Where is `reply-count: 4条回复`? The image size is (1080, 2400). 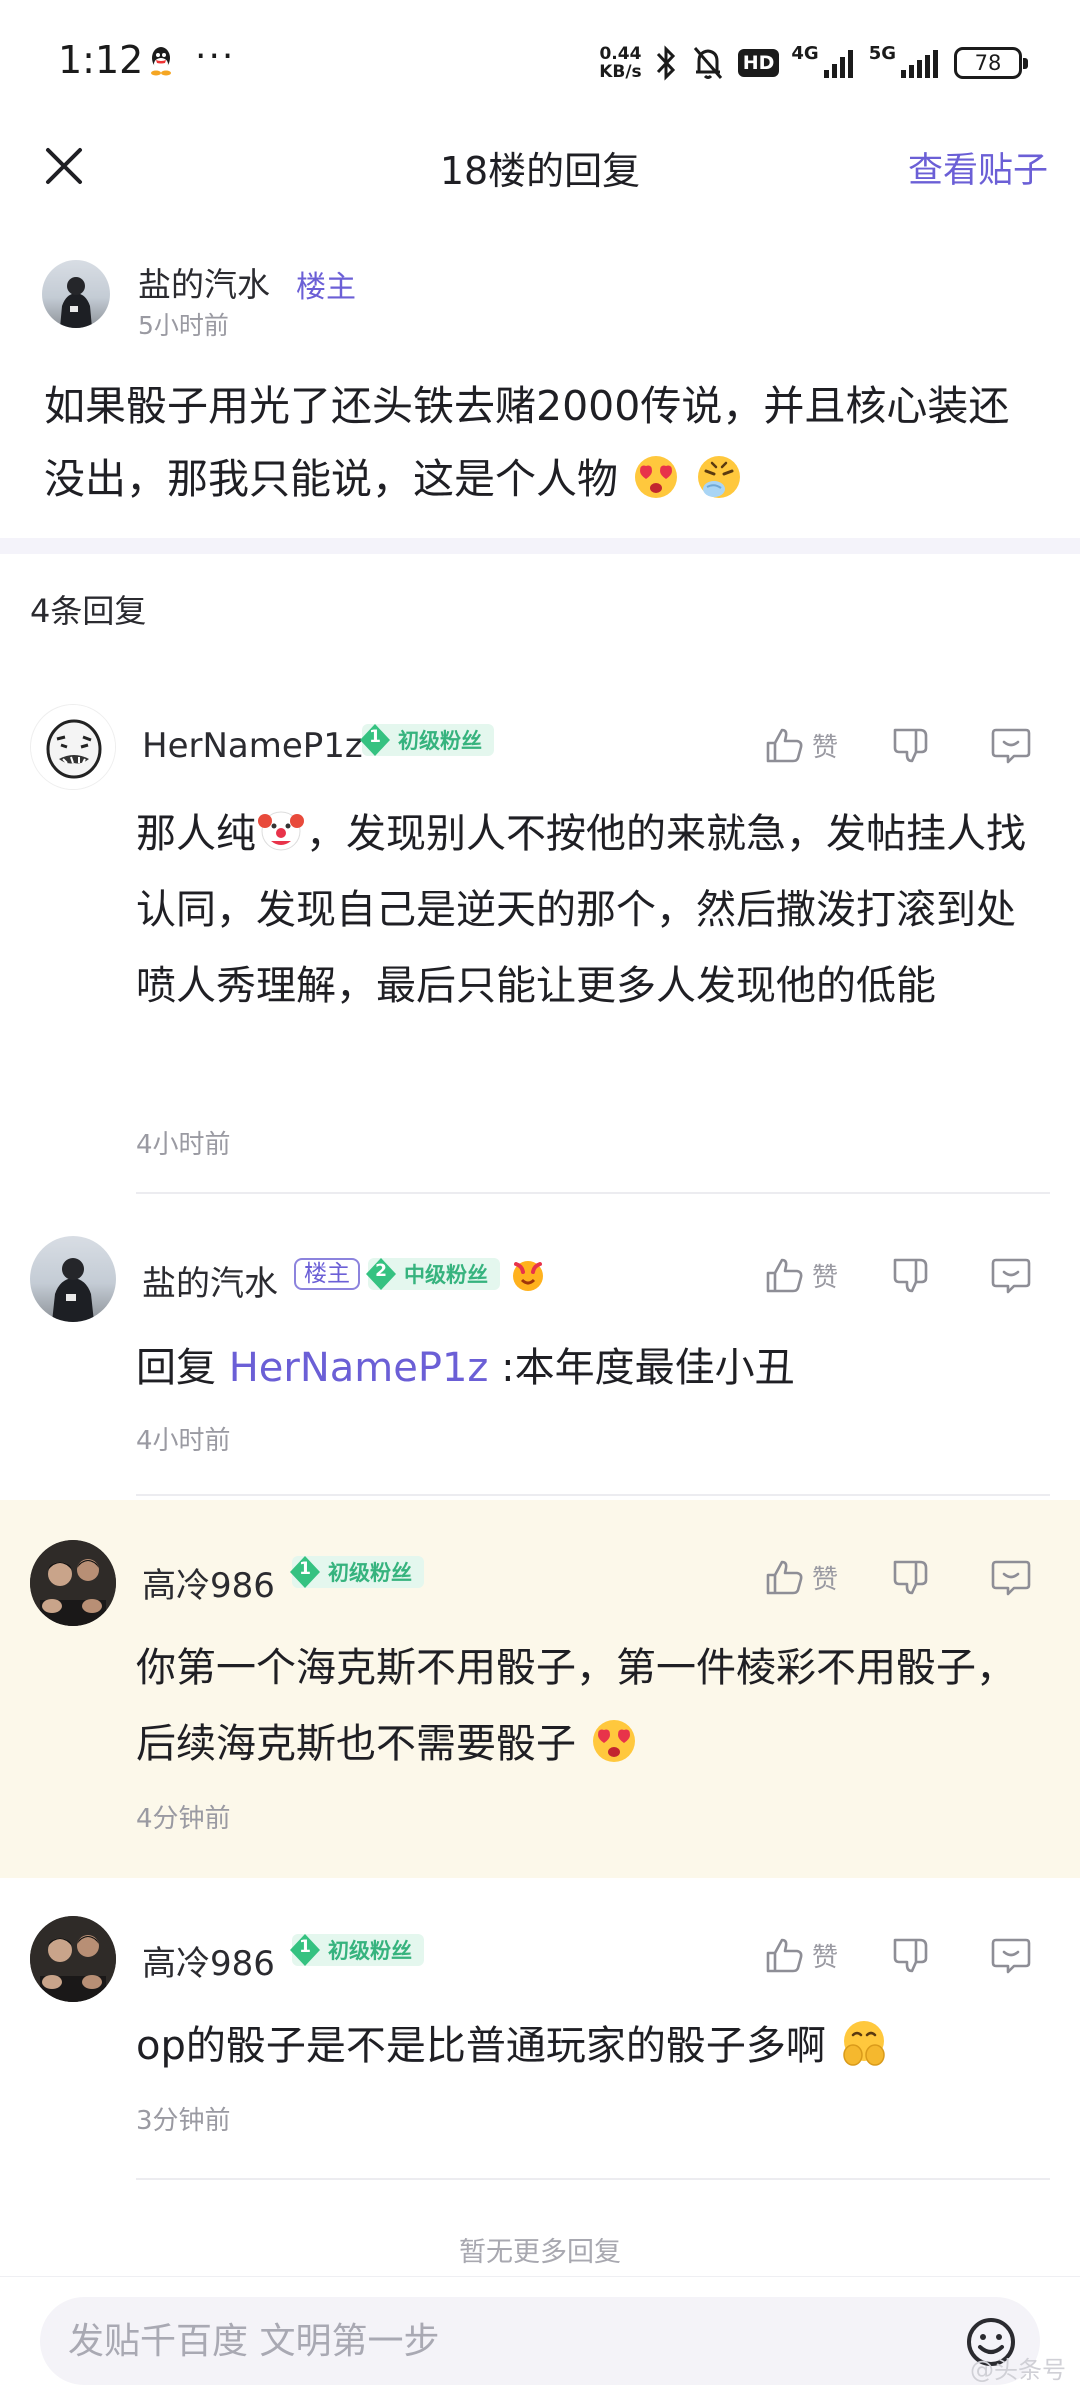
reply-count: 4条回复 is located at coordinates (88, 611).